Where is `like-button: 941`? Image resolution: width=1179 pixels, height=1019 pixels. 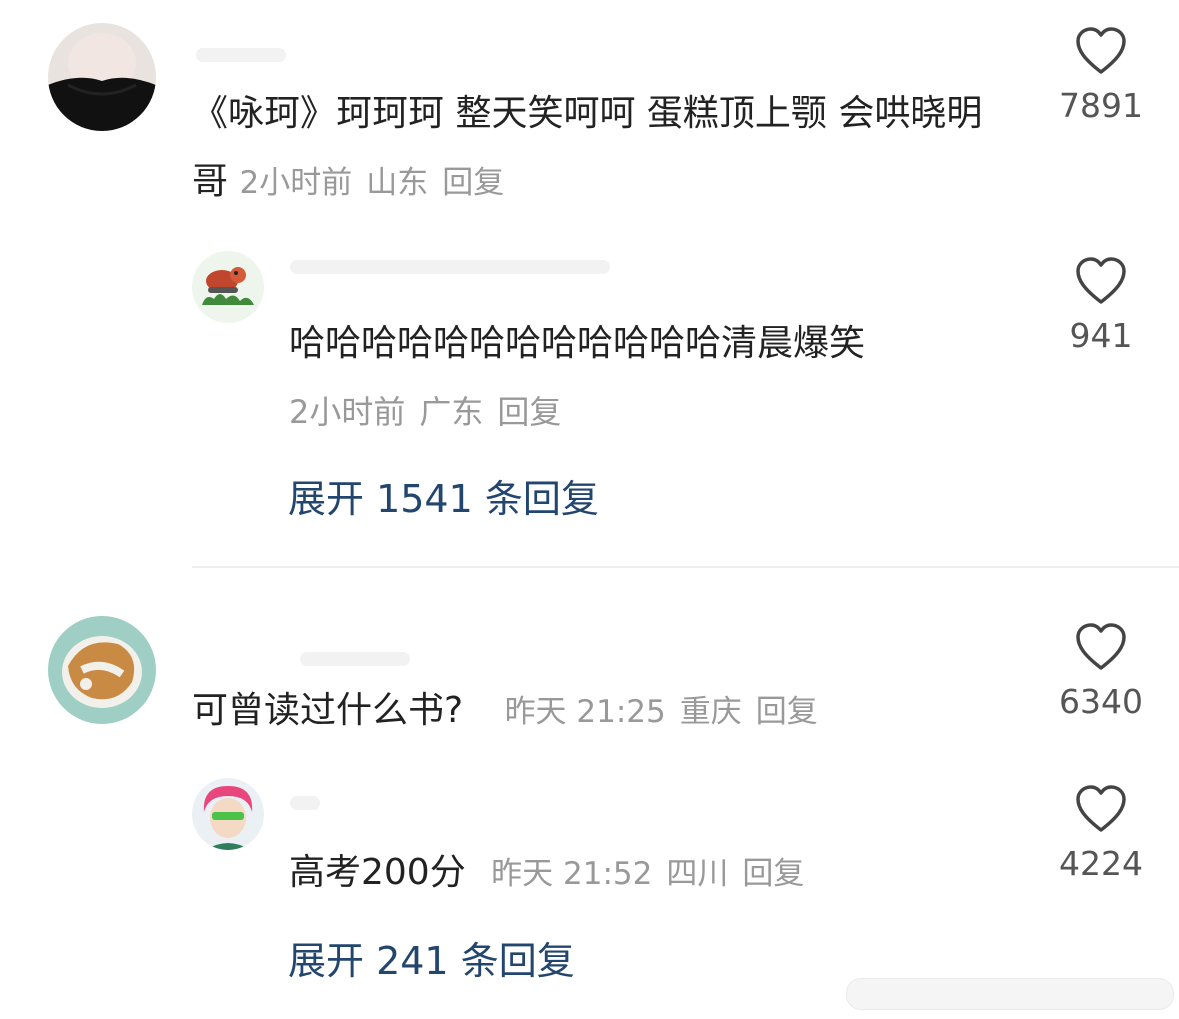 like-button: 941 is located at coordinates (1101, 305).